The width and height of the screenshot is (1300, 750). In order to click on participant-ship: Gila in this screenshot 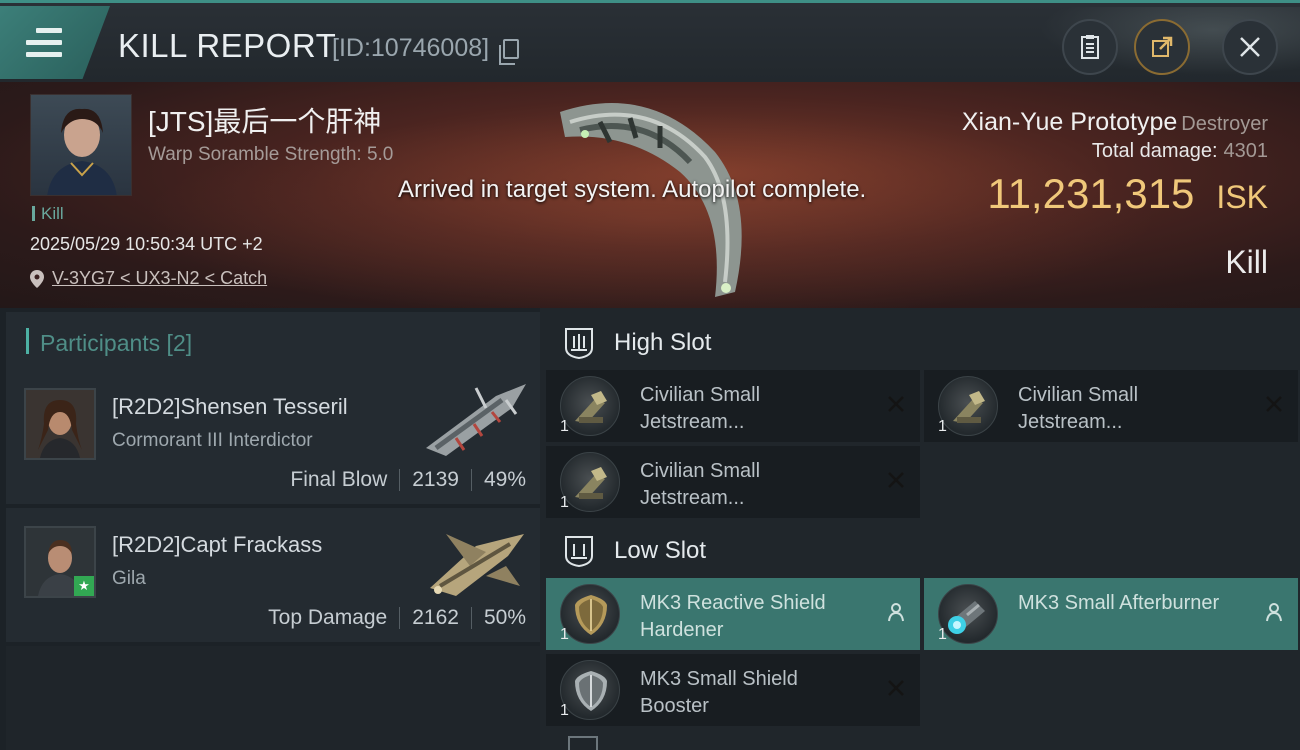, I will do `click(129, 578)`.